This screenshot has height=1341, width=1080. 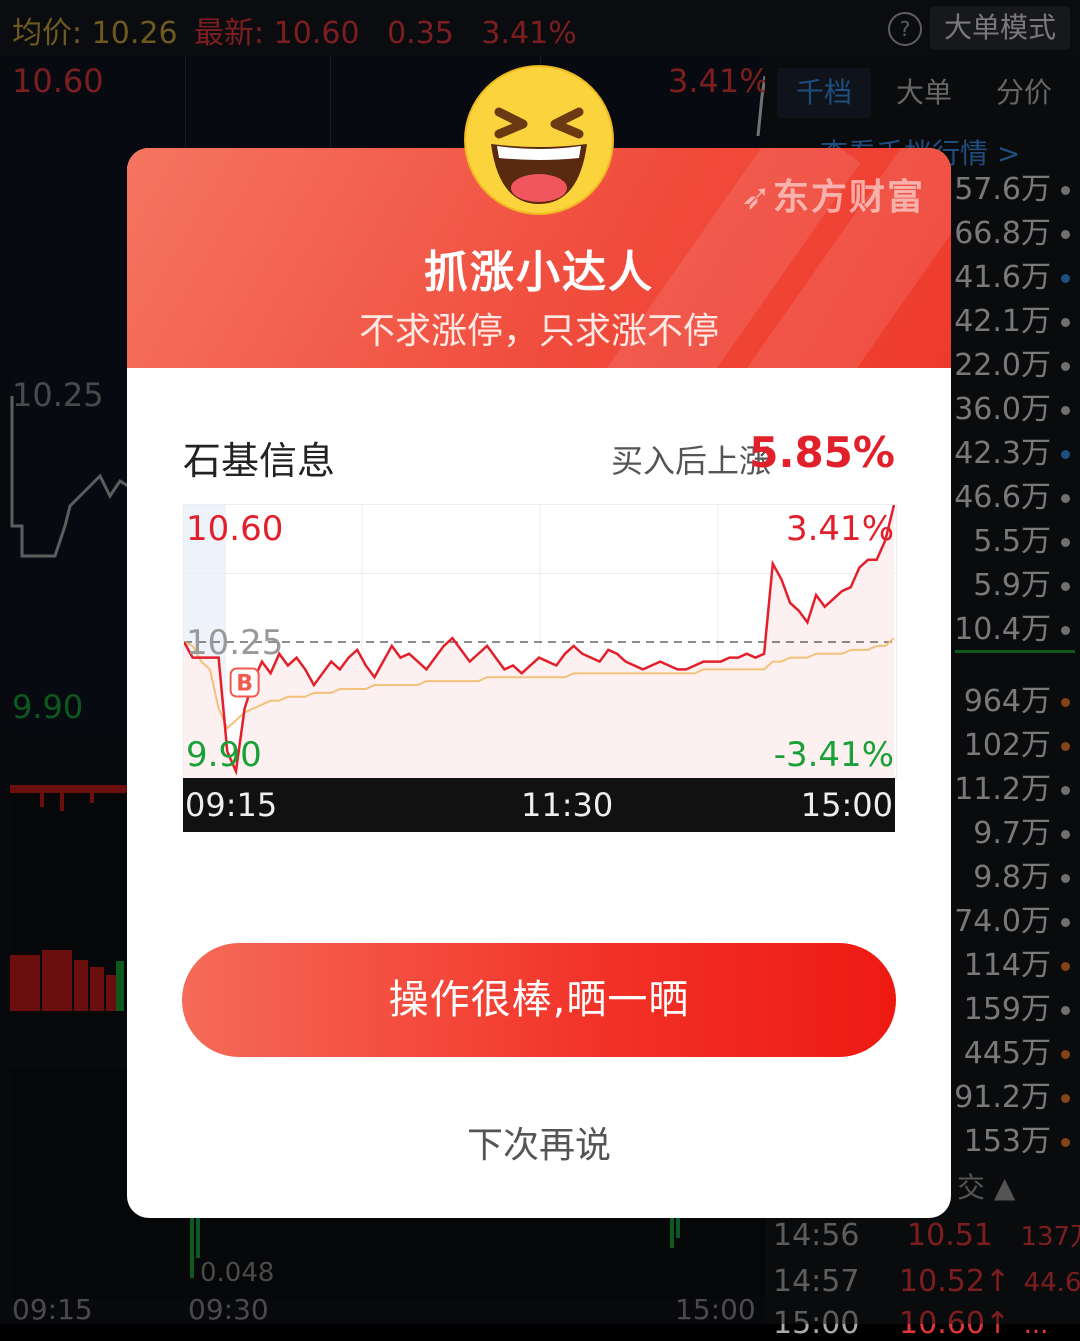 What do you see at coordinates (846, 805) in the screenshot?
I see `chart-tick-label: 15:00` at bounding box center [846, 805].